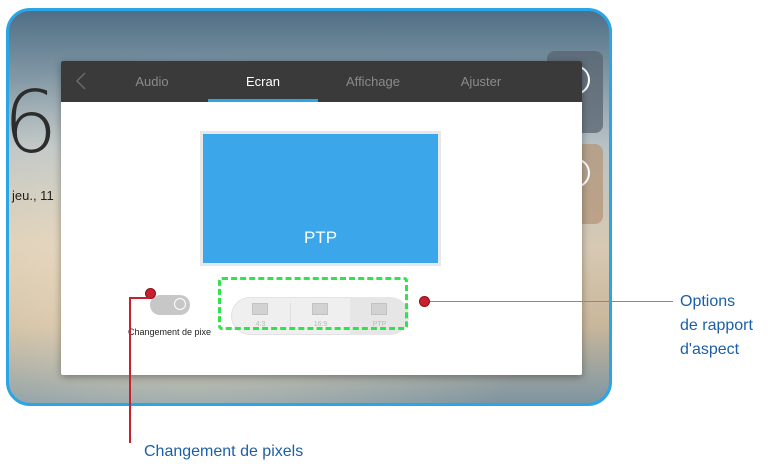  What do you see at coordinates (32, 123) in the screenshot?
I see `home-clock: 6` at bounding box center [32, 123].